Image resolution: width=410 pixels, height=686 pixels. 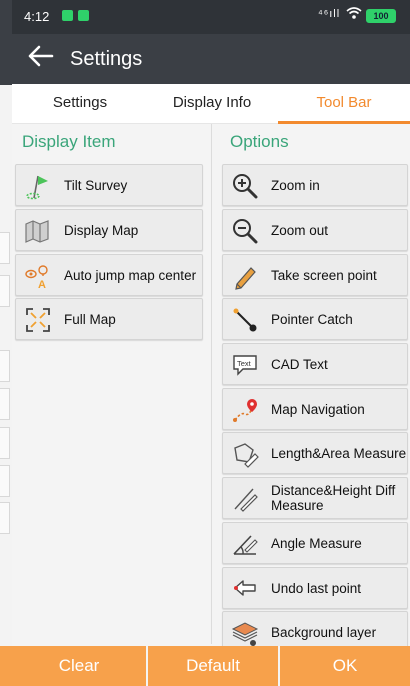 What do you see at coordinates (130, 275) in the screenshot?
I see `list-item-label: Auto jump map center` at bounding box center [130, 275].